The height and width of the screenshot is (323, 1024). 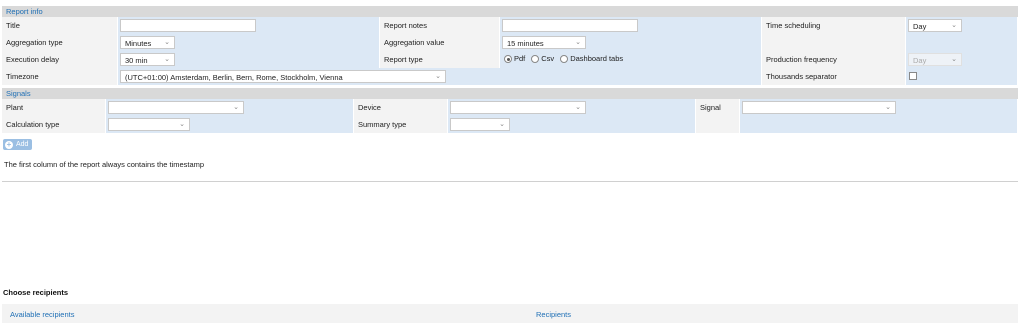 What do you see at coordinates (60, 59) in the screenshot?
I see `execution-delay-label-cell: Execution delay` at bounding box center [60, 59].